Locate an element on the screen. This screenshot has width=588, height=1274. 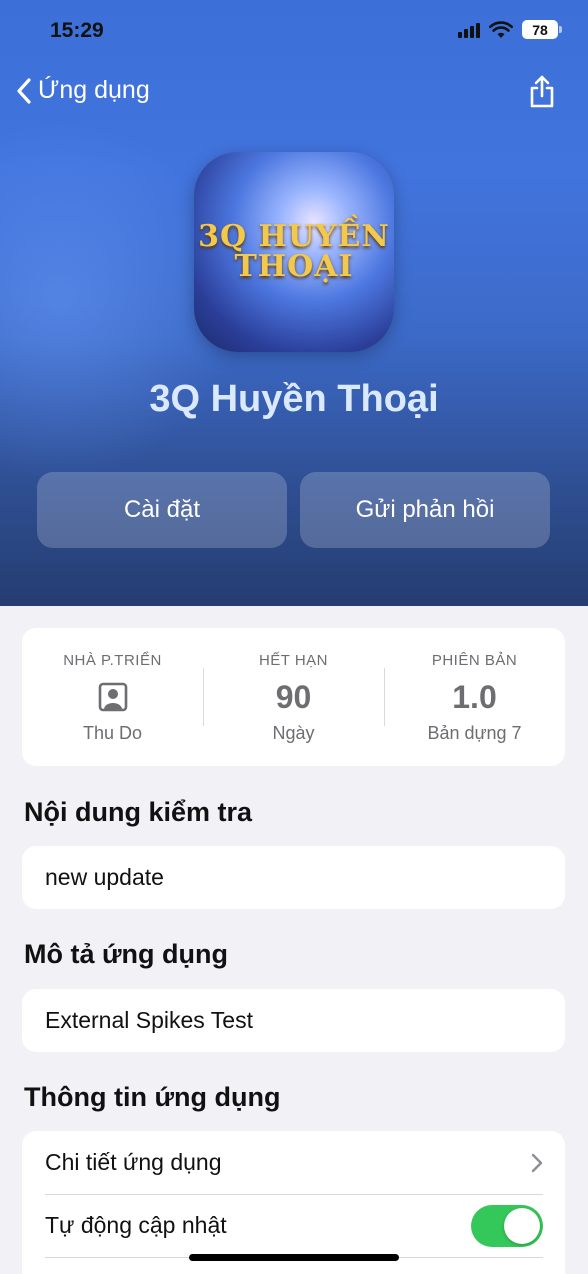
back-label: Ứng dụng is located at coordinates (94, 90).